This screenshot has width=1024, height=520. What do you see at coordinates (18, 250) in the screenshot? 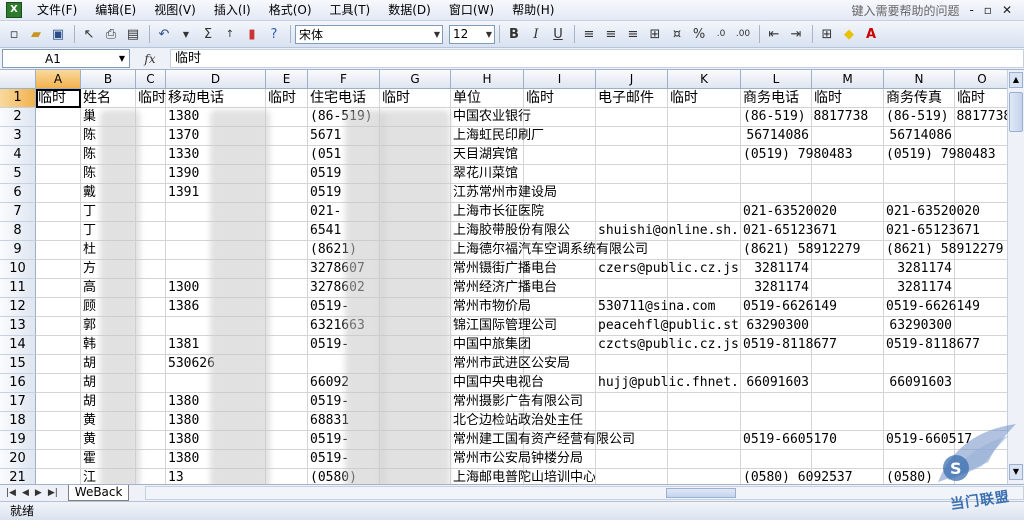
I see `row-header: 9` at bounding box center [18, 250].